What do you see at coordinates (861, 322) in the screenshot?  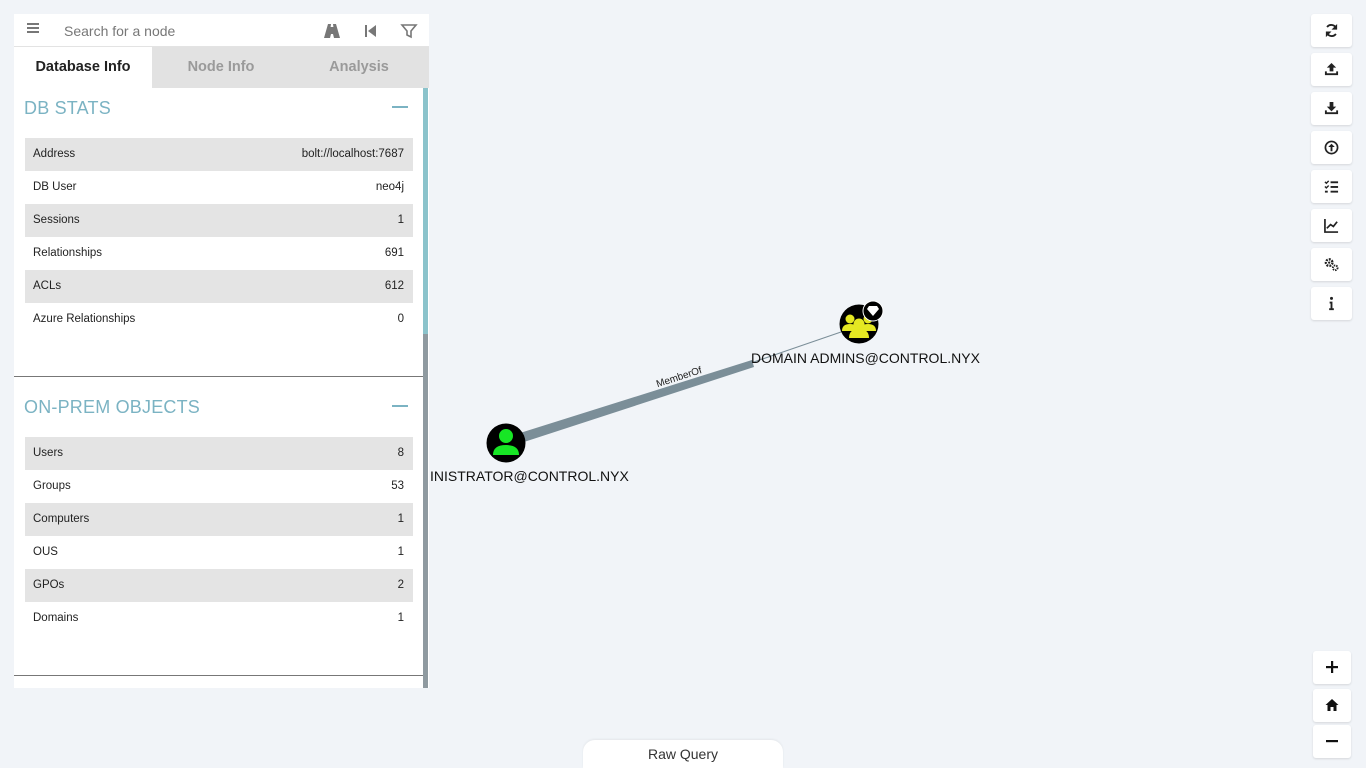 I see `group-node` at bounding box center [861, 322].